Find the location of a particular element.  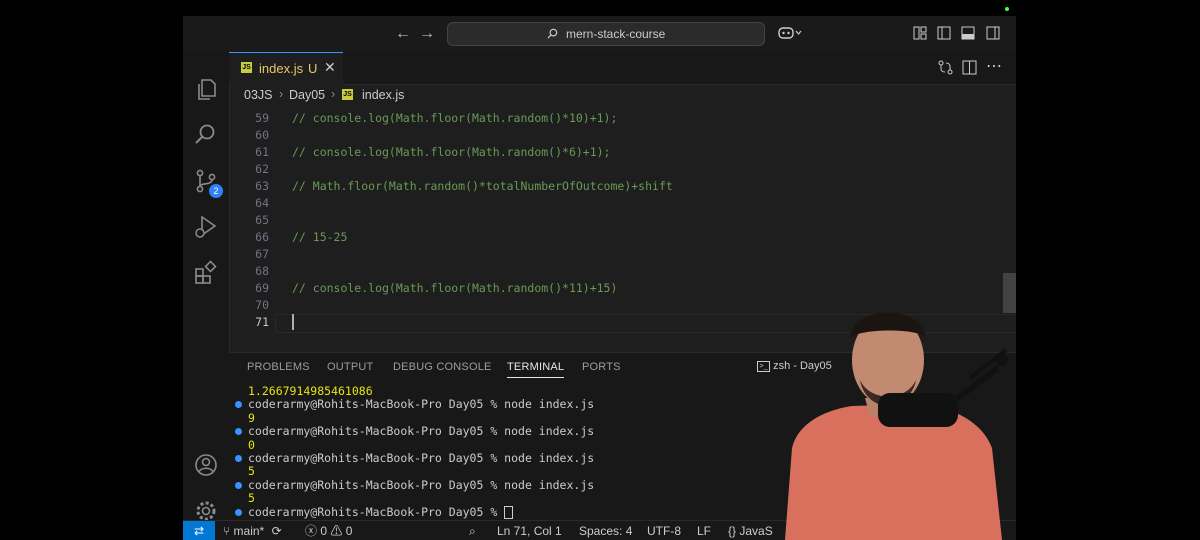

split-editor-icon is located at coordinates (969, 70).